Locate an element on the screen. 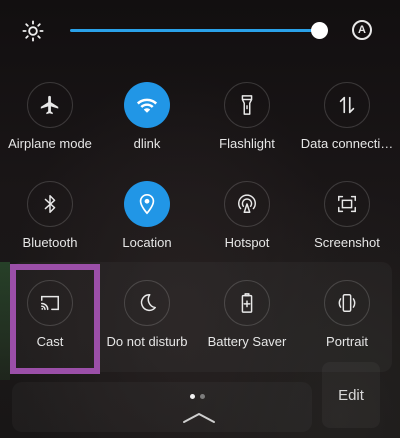 The width and height of the screenshot is (400, 438). tile-label: Hotspot is located at coordinates (247, 242).